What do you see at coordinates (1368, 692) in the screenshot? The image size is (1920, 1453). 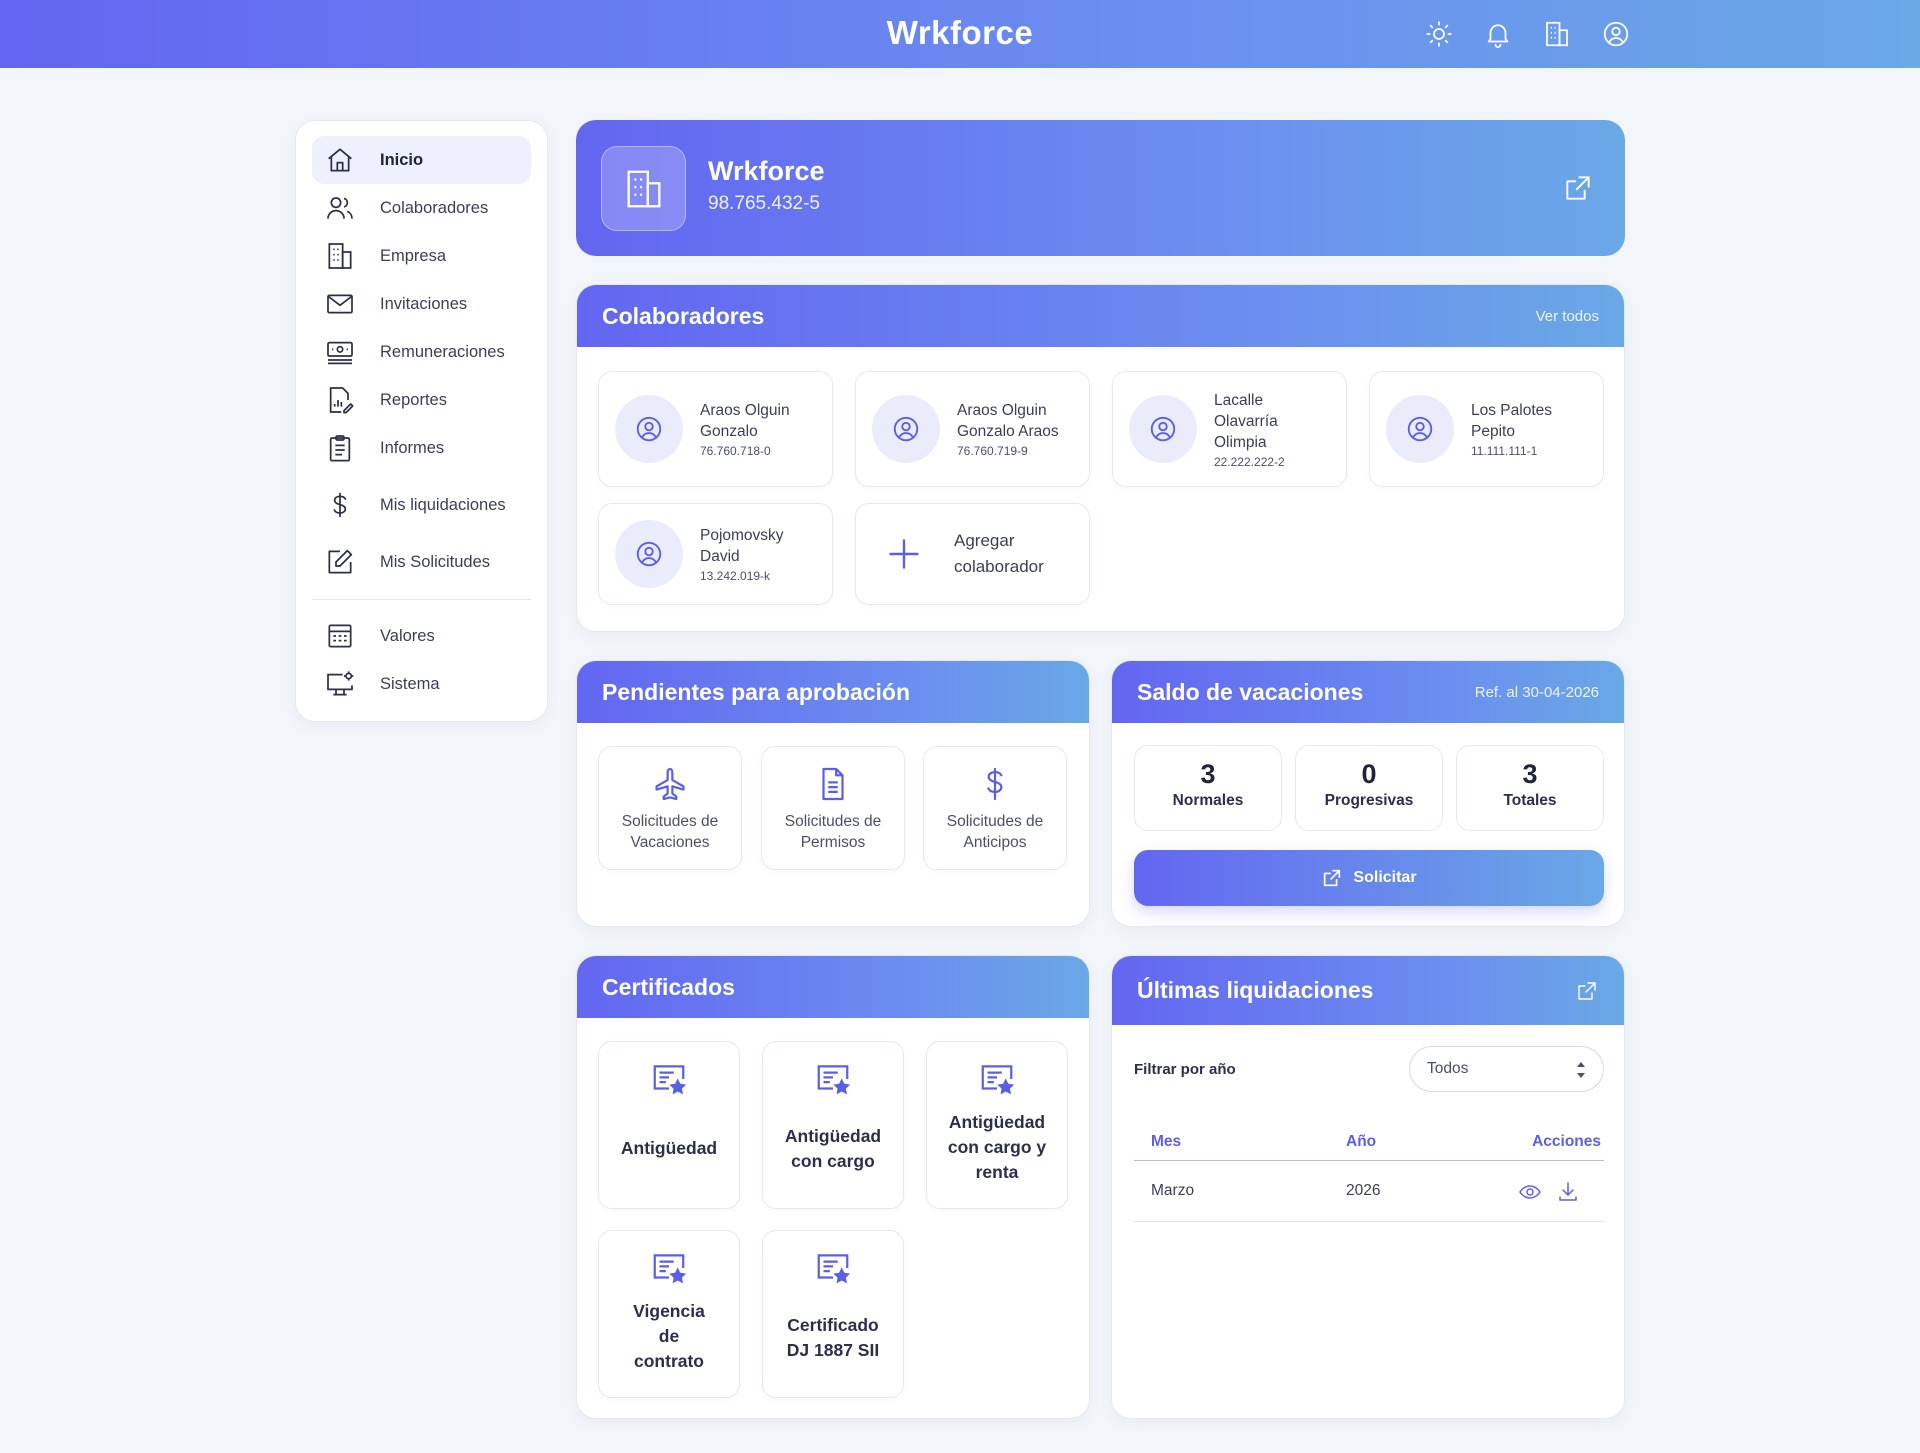 I see `card-header: Saldo de vacaciones Ref. al 30-04-2026` at bounding box center [1368, 692].